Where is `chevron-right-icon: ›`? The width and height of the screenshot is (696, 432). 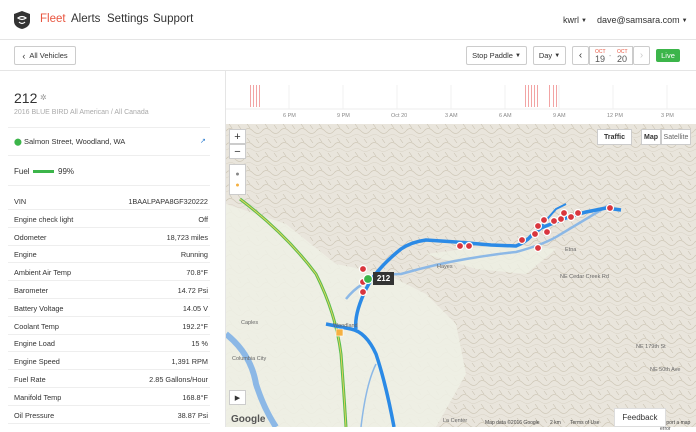
chevron-right-icon: › is located at coordinates (641, 55).